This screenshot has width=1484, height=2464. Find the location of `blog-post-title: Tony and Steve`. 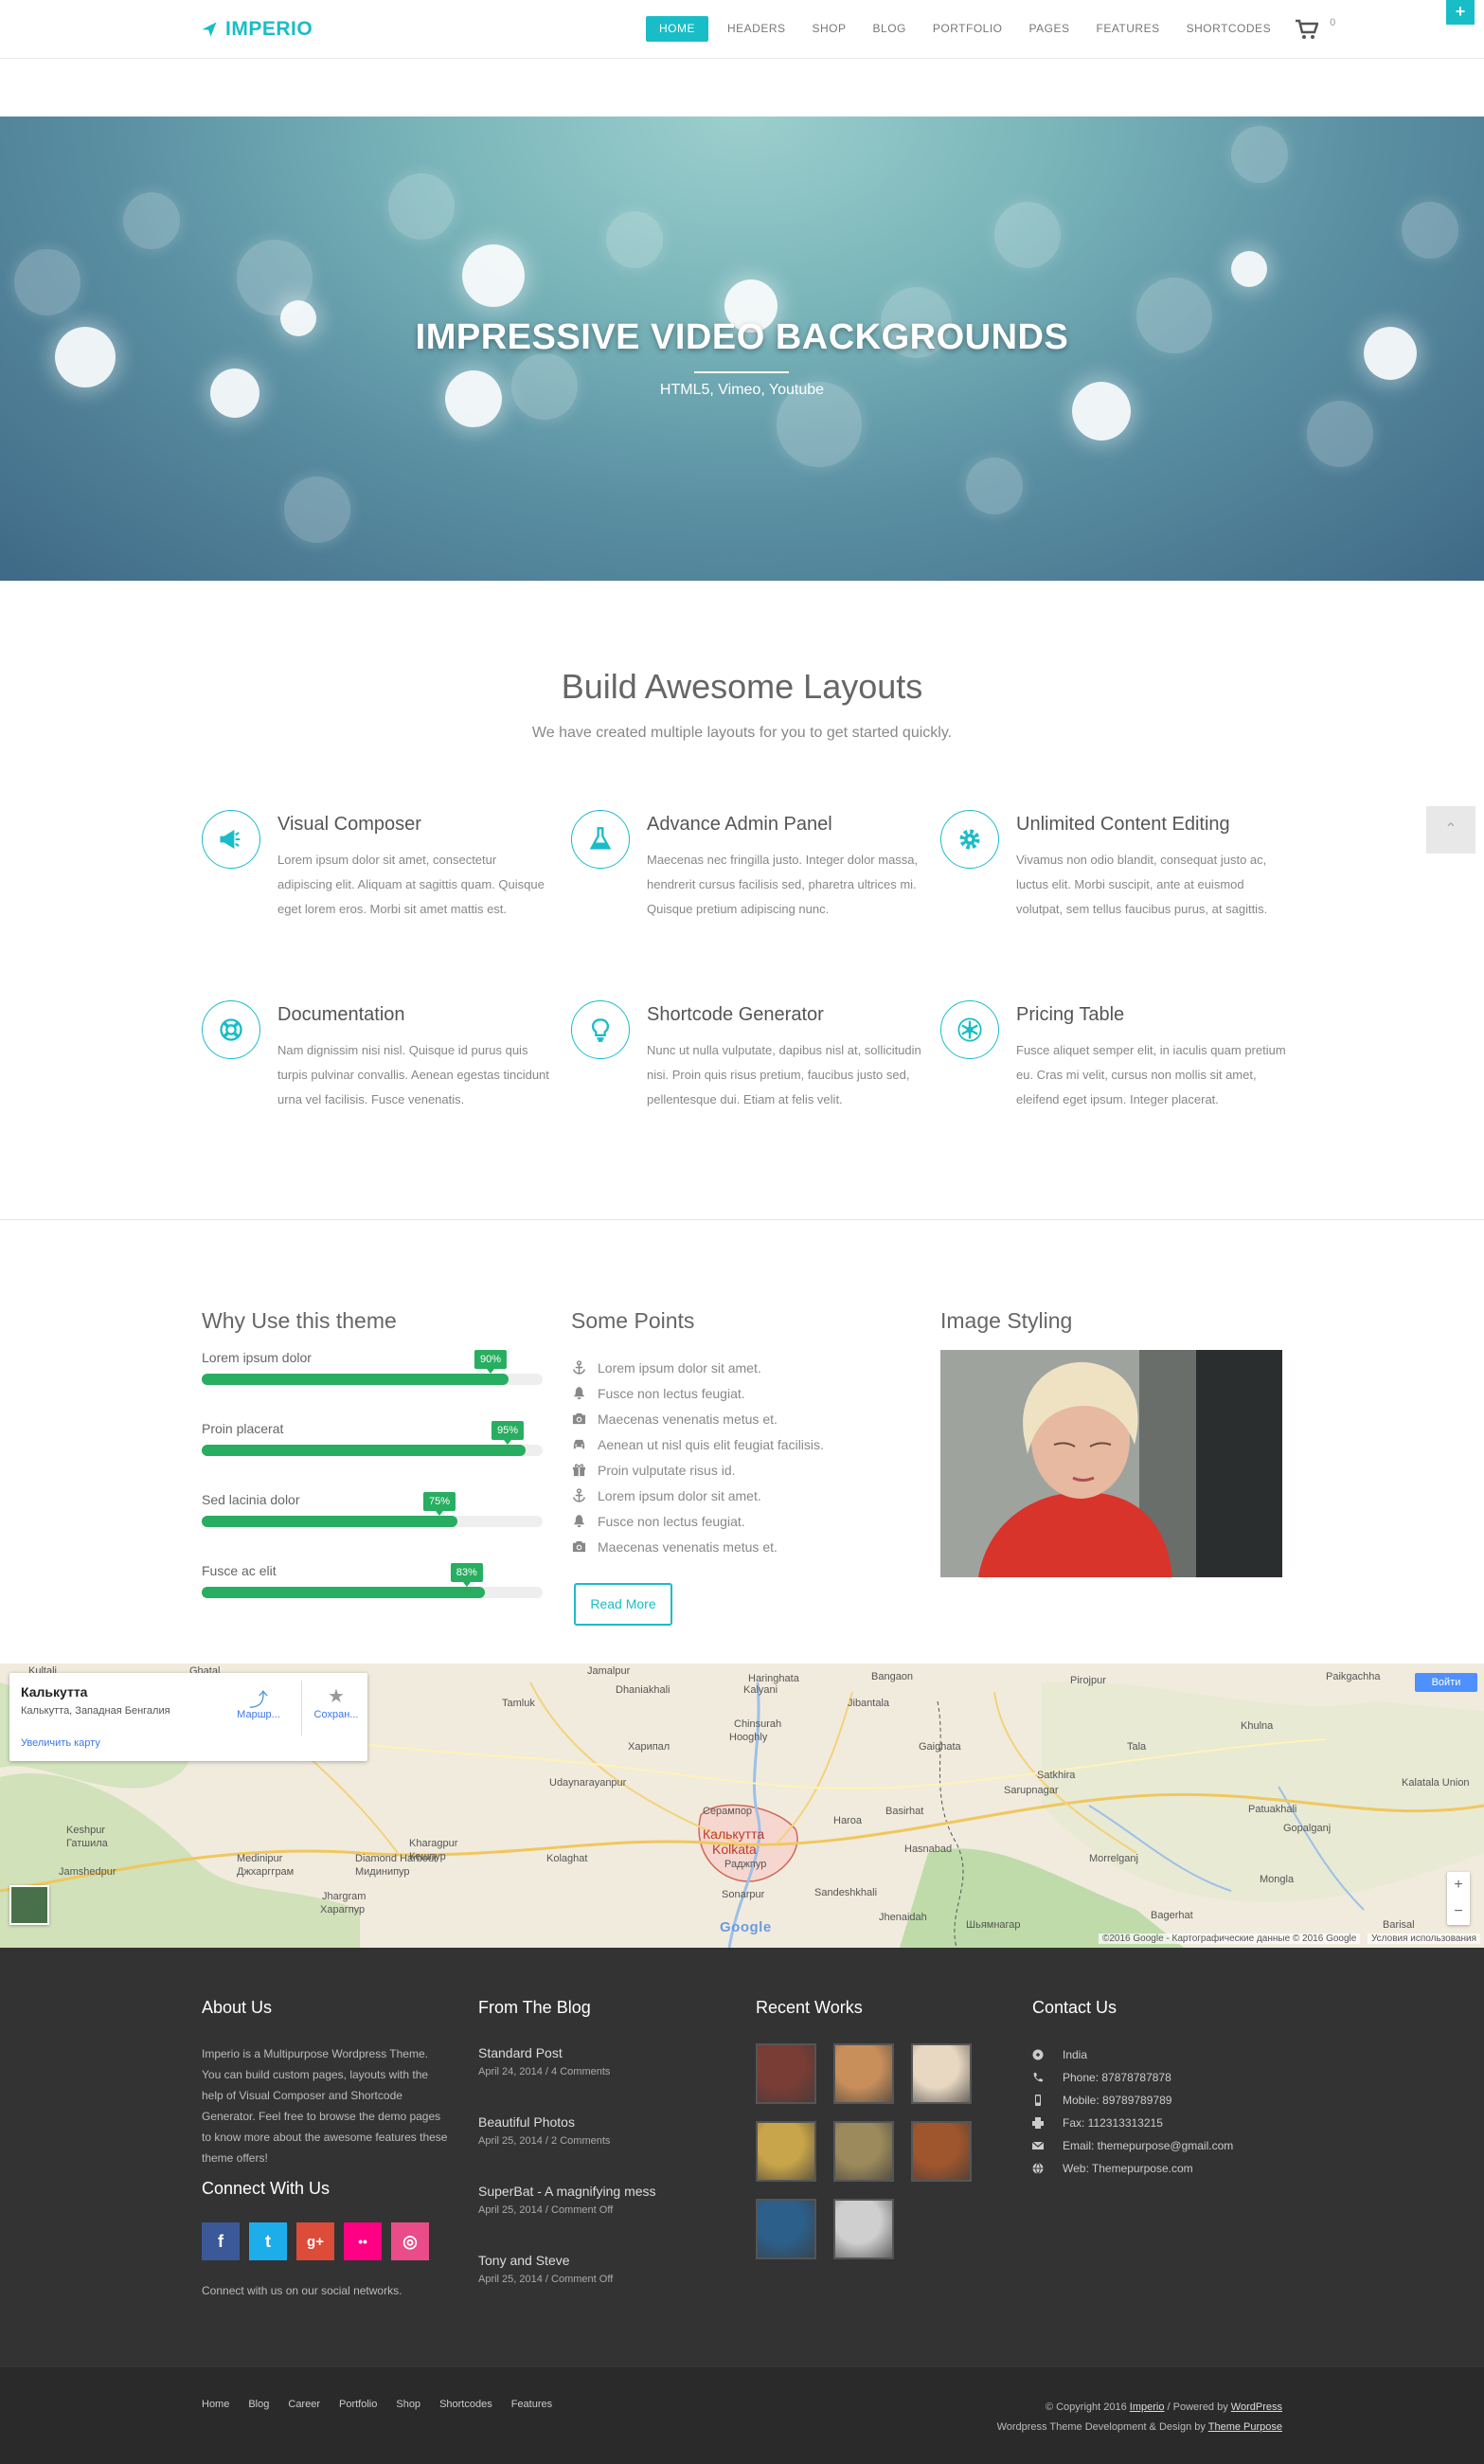

blog-post-title: Tony and Steve is located at coordinates (545, 2260).